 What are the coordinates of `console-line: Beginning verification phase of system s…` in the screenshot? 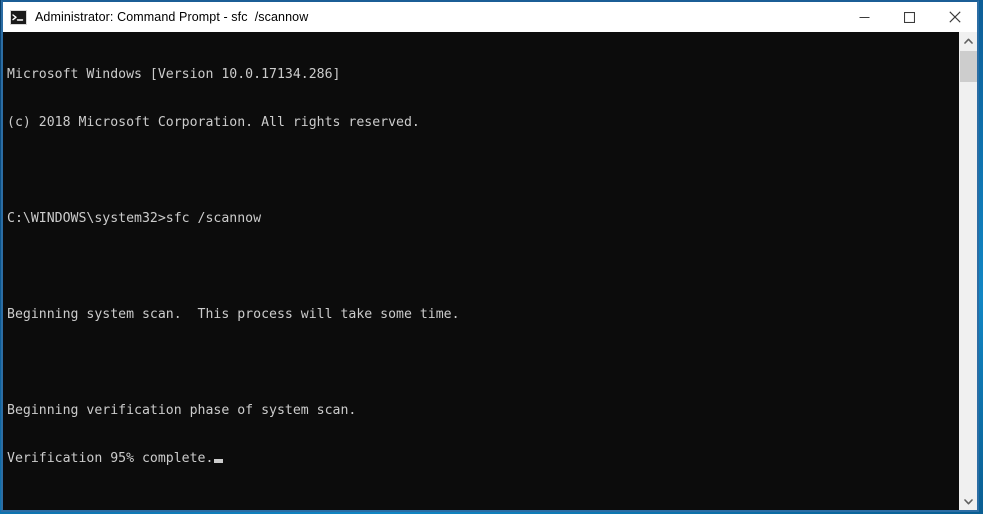 It's located at (182, 410).